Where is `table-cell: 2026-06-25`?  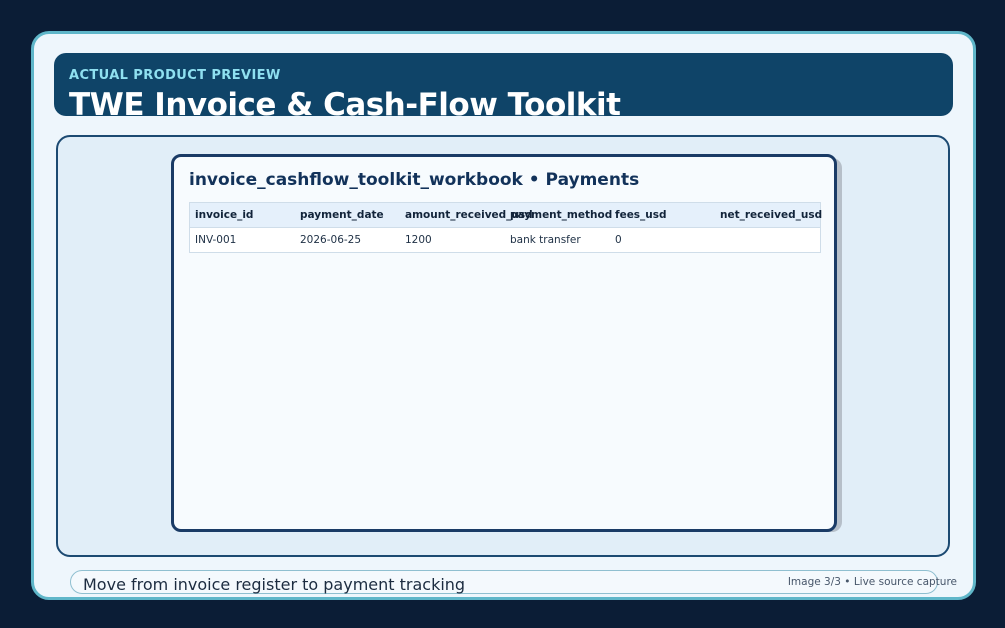
table-cell: 2026-06-25 is located at coordinates (347, 240).